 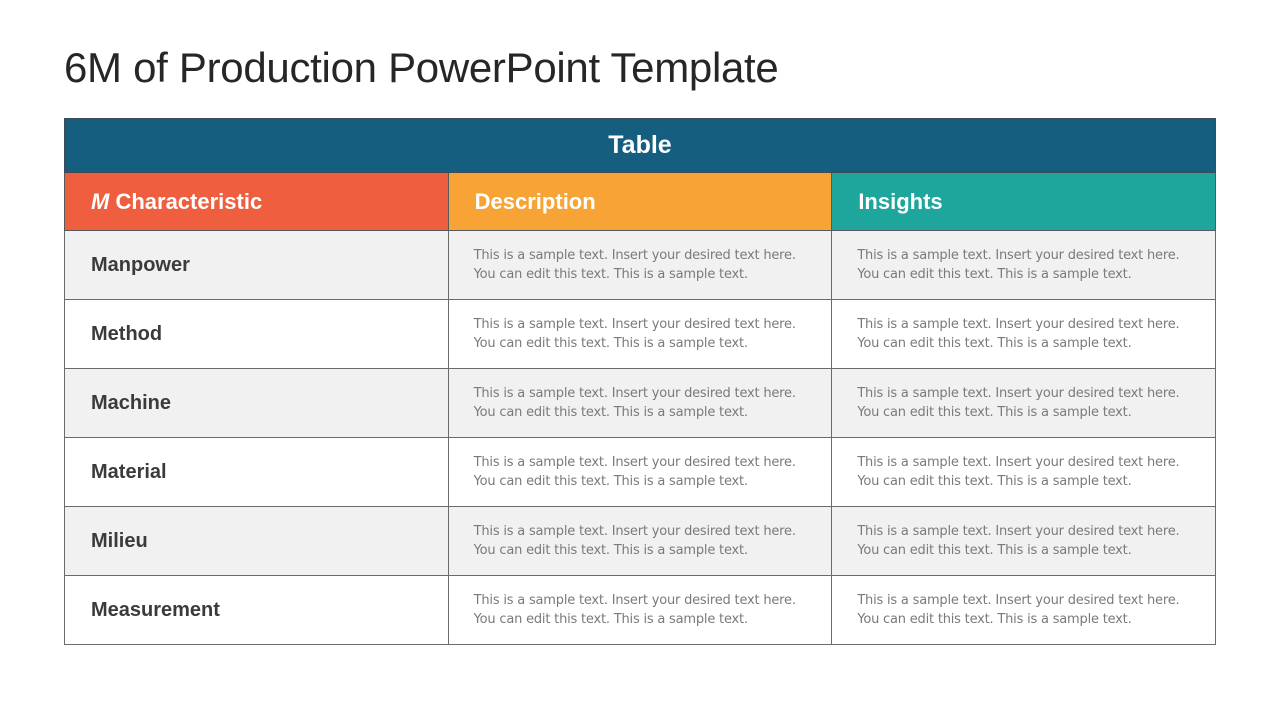 I want to click on row-name: Method, so click(x=256, y=334).